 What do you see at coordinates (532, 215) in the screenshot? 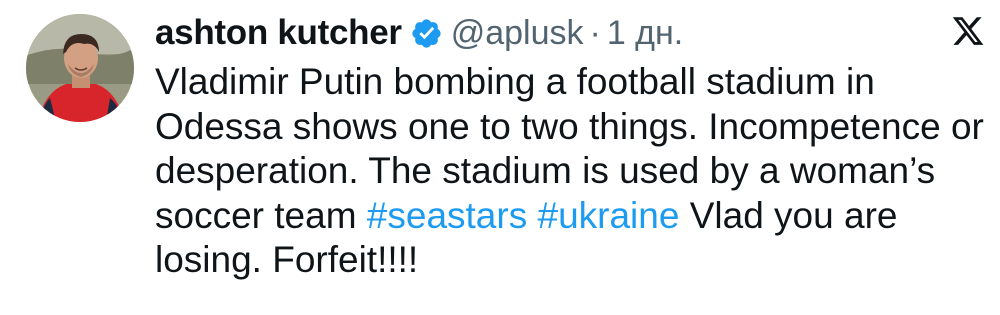
I see `tweet-text-part` at bounding box center [532, 215].